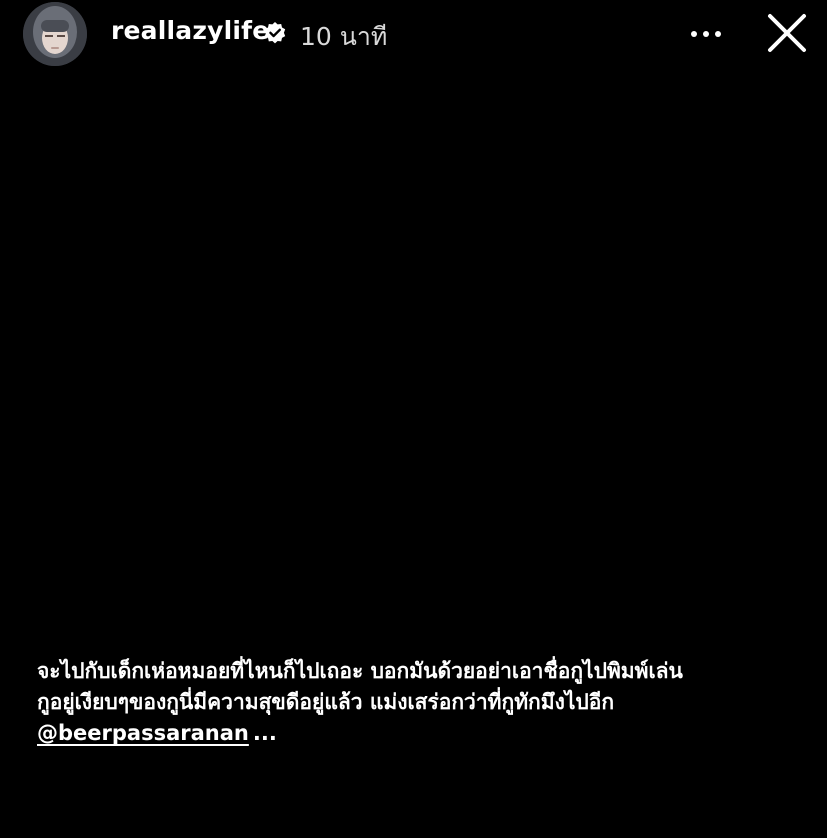  I want to click on more-dots-icon, so click(706, 34).